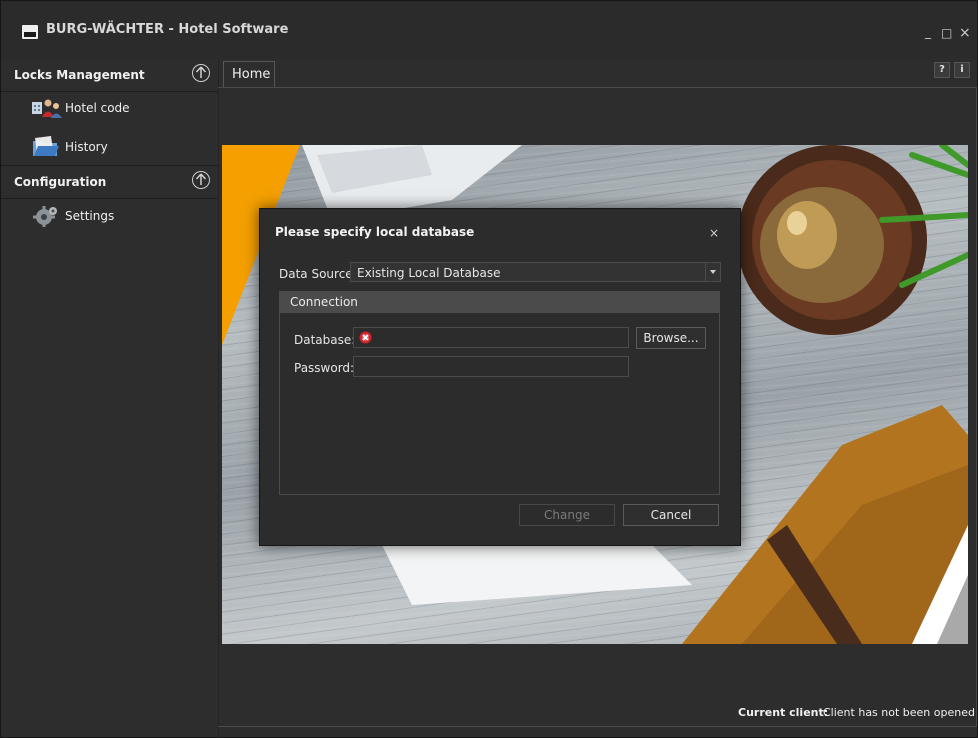  Describe the element at coordinates (46, 108) in the screenshot. I see `hotel-code-icon` at that location.